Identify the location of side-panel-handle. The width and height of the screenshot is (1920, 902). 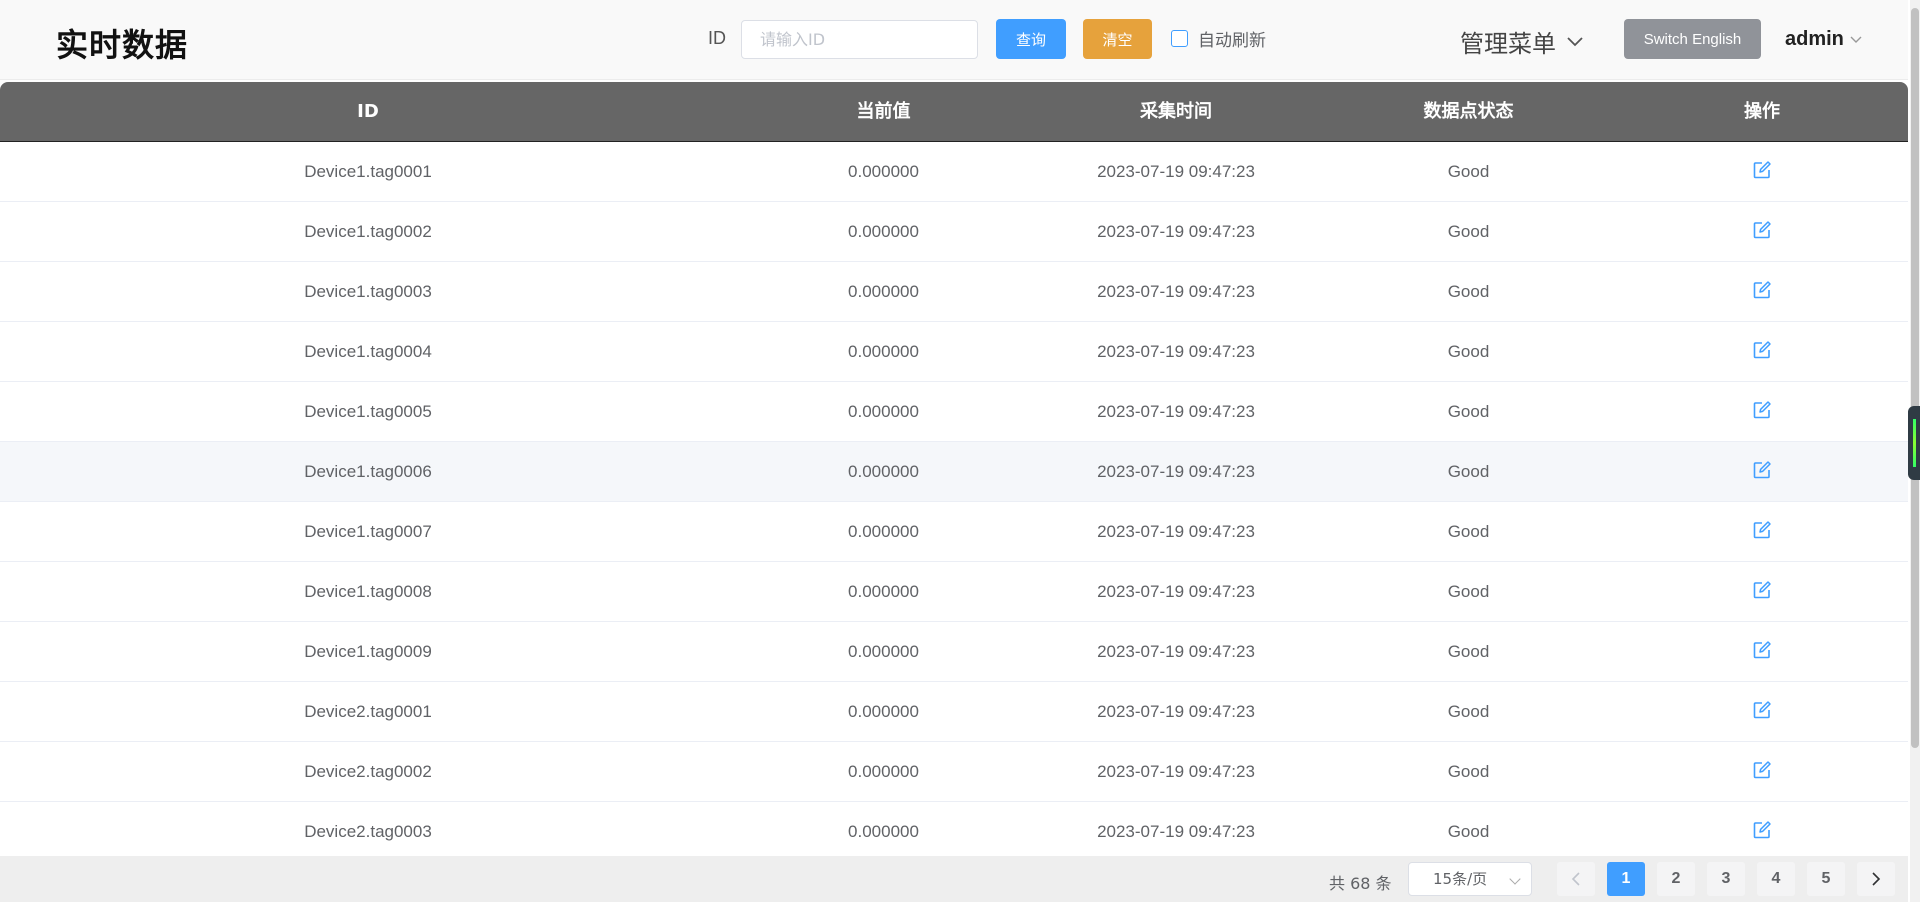
(1914, 443).